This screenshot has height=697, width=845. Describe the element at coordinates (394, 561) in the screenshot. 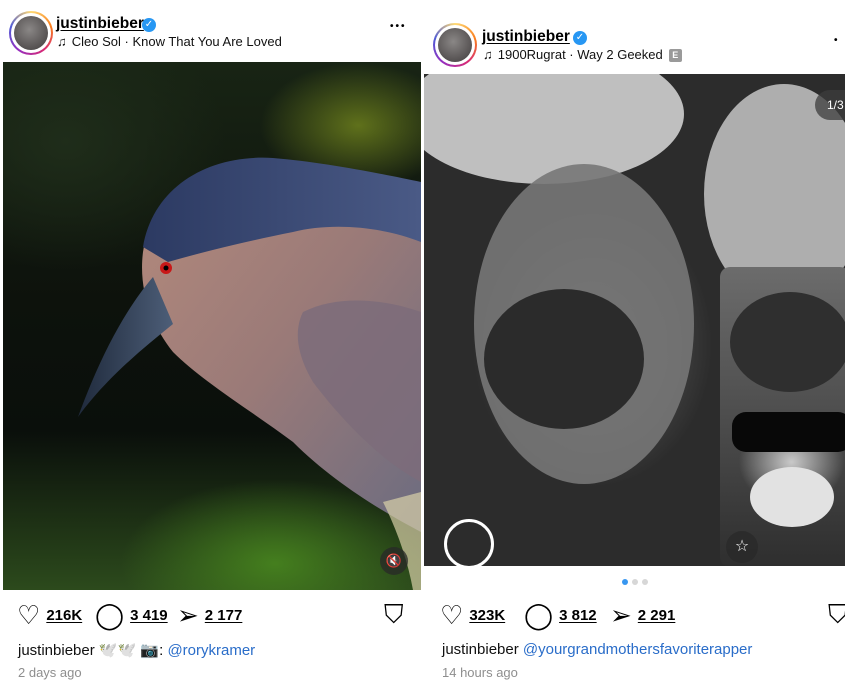

I see `mute-button: 🔇` at that location.